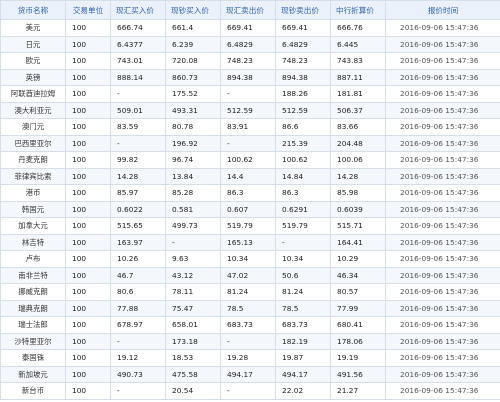 This screenshot has height=402, width=500. I want to click on spot-buy-cell: 77.88, so click(138, 308).